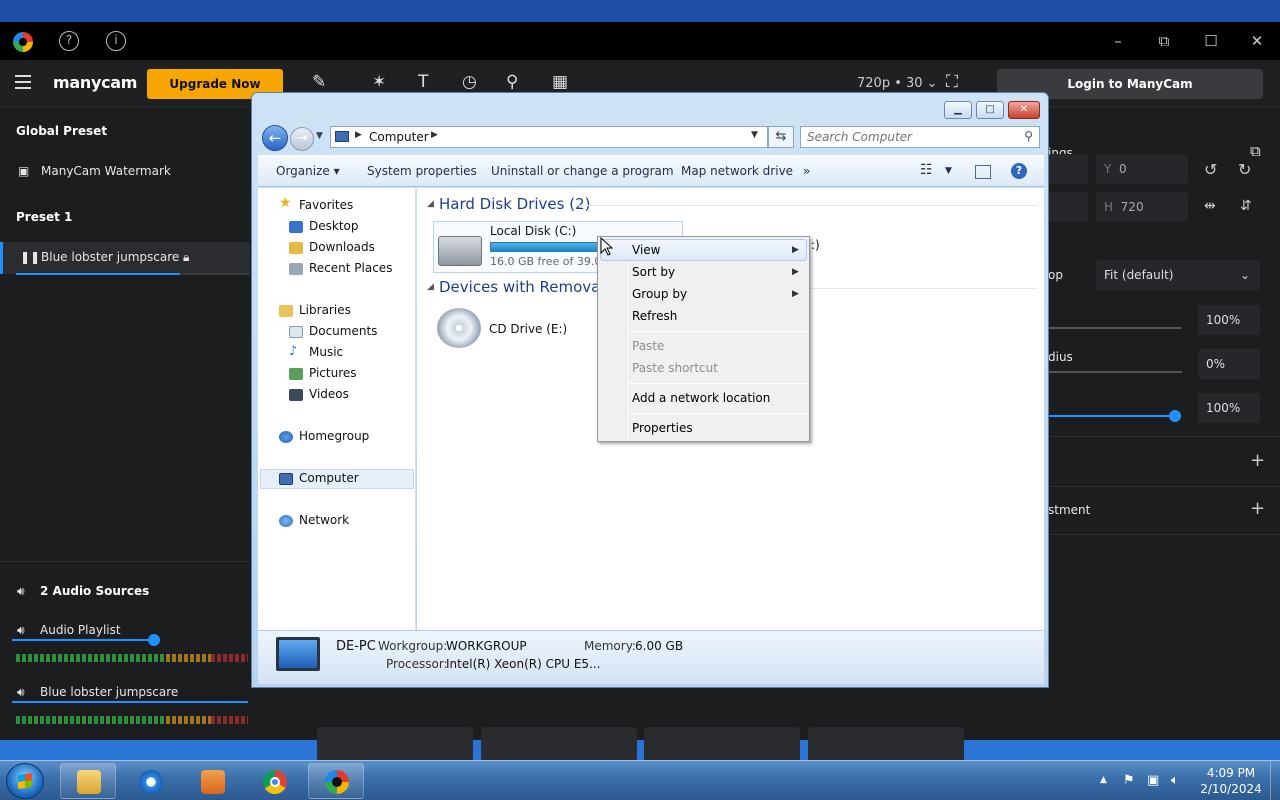  Describe the element at coordinates (1229, 320) in the screenshot. I see `opacity-value: 100%` at that location.